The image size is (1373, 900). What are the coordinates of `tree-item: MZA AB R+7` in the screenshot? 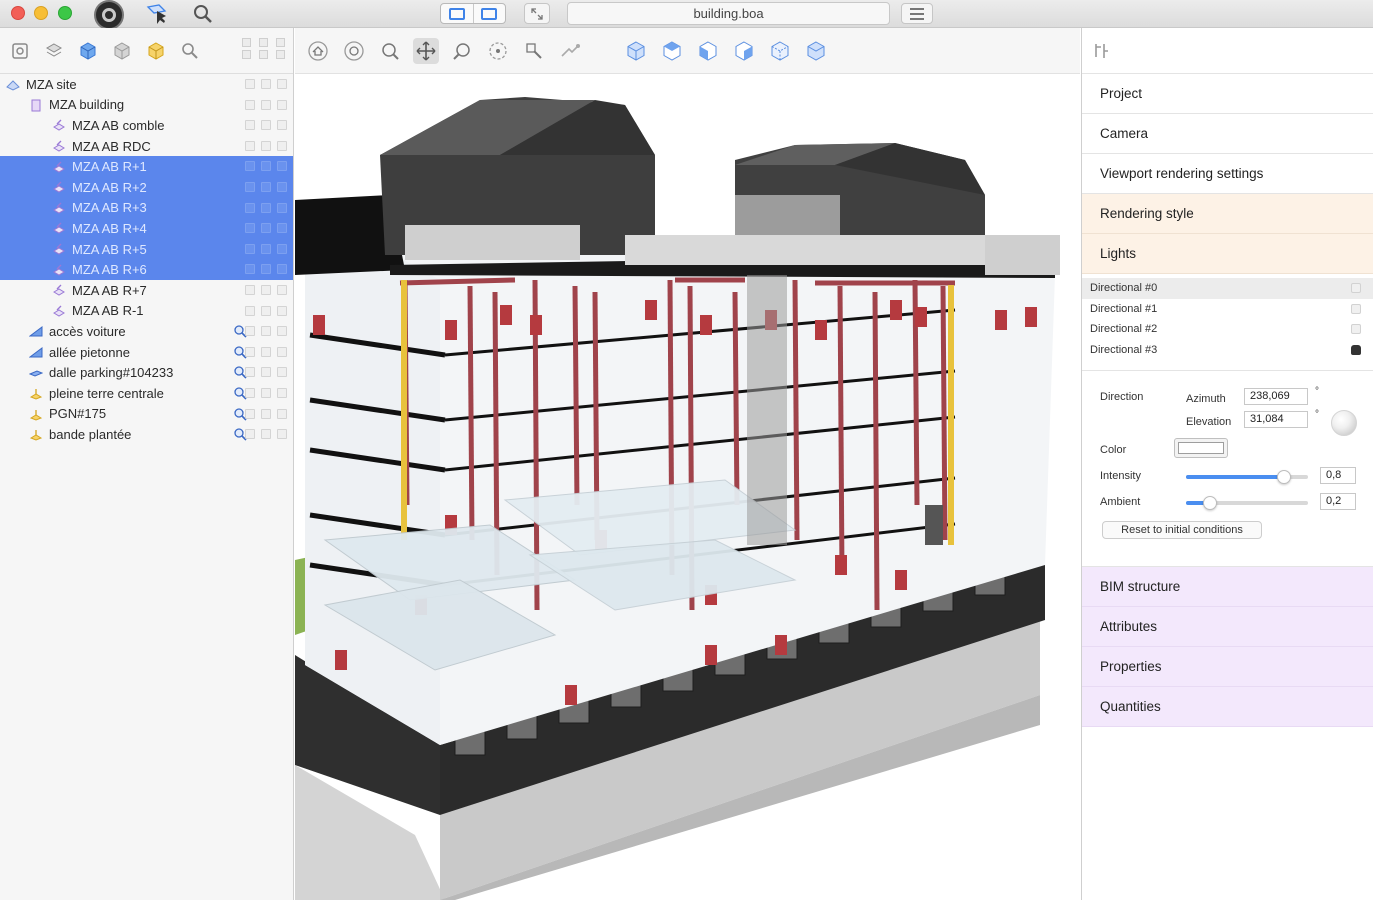 It's located at (146, 290).